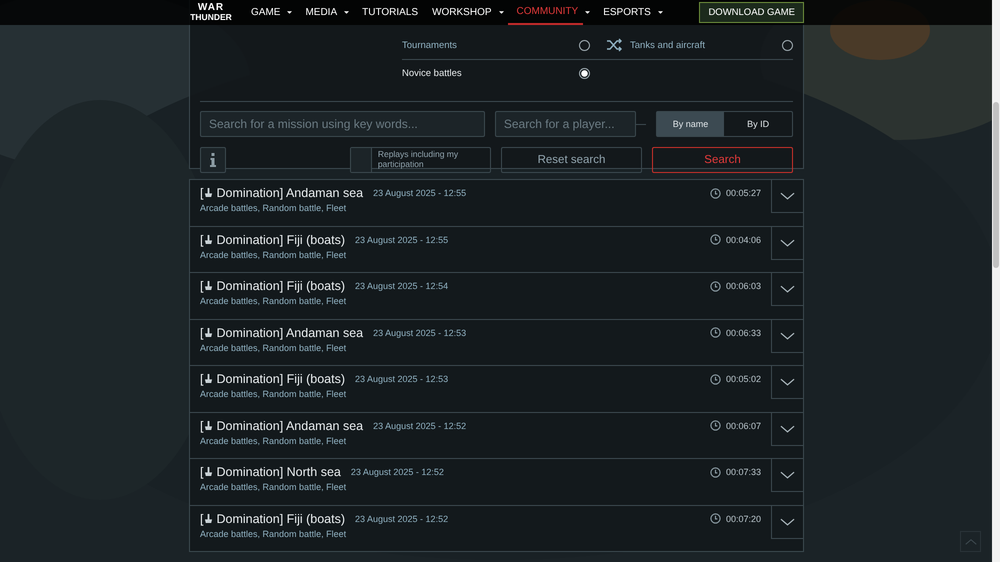 The width and height of the screenshot is (1000, 562). What do you see at coordinates (625, 12) in the screenshot?
I see `nav-menu-item: ESPORTS` at bounding box center [625, 12].